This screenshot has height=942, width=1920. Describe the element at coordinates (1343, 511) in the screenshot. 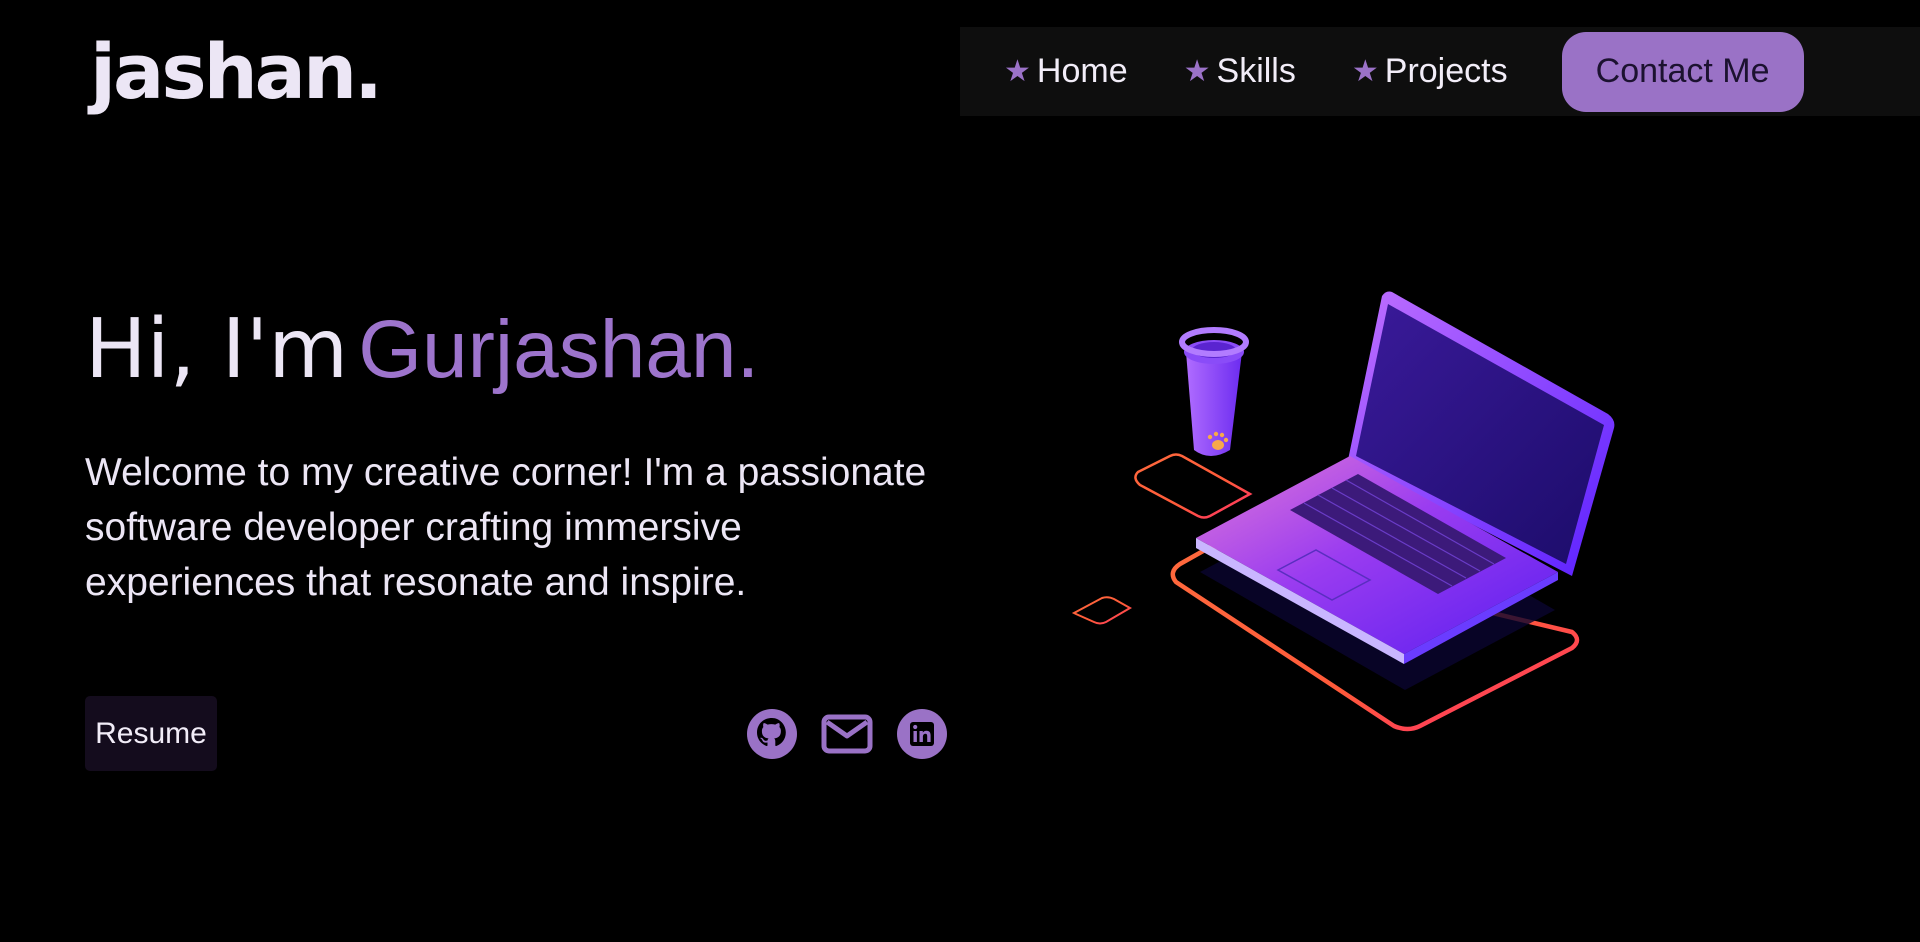

I see `laptop-coffee-illustration` at that location.